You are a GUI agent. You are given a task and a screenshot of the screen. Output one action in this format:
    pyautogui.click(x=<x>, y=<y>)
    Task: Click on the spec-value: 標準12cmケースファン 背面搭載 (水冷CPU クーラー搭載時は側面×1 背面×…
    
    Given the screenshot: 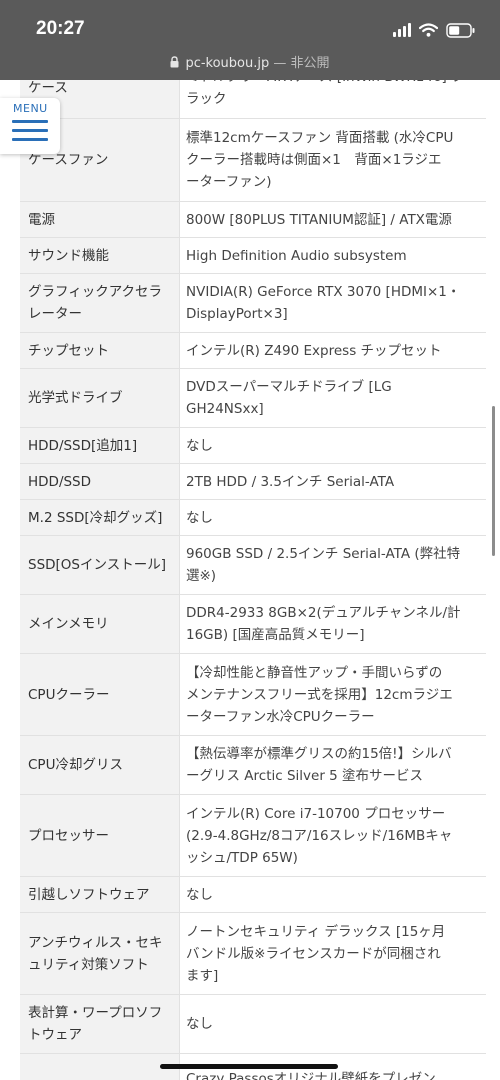 What is the action you would take?
    pyautogui.click(x=333, y=160)
    